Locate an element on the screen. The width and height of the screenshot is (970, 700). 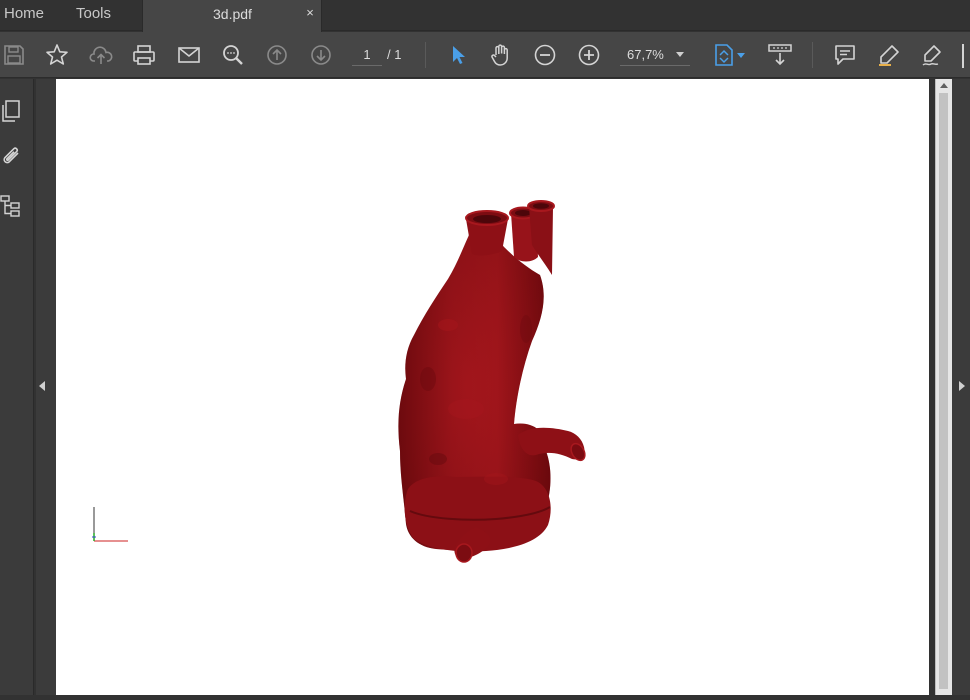
fit-page-dropdown-icon is located at coordinates (741, 55).